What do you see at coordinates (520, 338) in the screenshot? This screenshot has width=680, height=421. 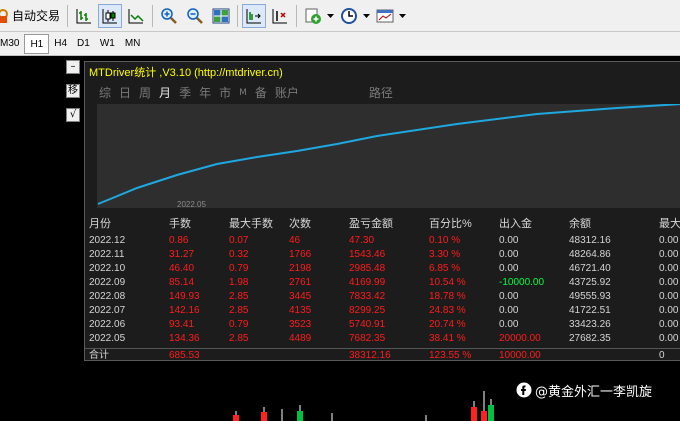 I see `row-deposit: 20000.00` at bounding box center [520, 338].